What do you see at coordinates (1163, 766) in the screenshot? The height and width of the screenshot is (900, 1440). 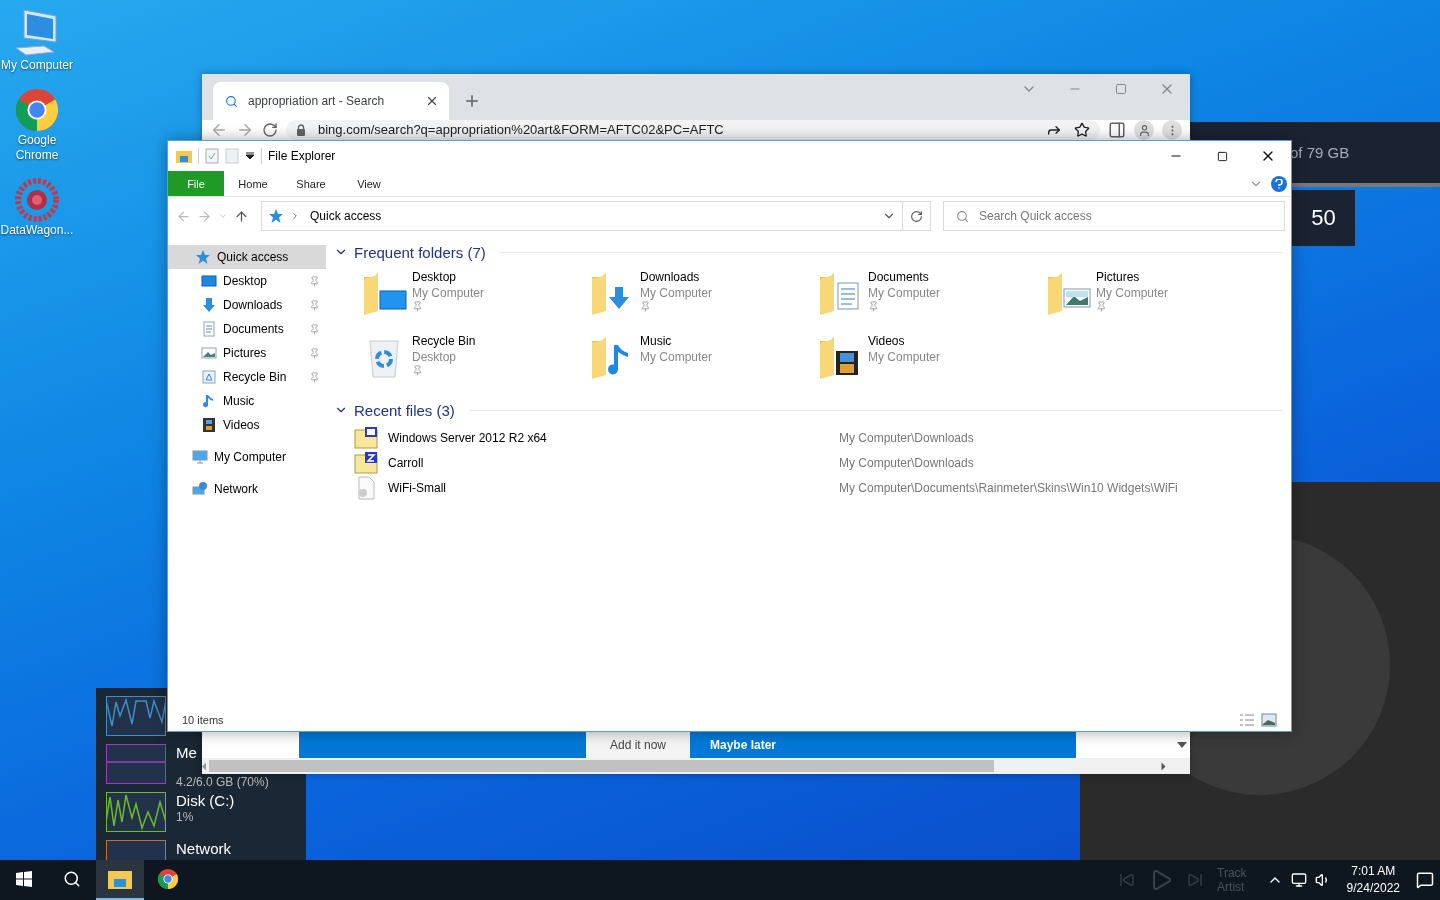 I see `scroll-right-icon` at bounding box center [1163, 766].